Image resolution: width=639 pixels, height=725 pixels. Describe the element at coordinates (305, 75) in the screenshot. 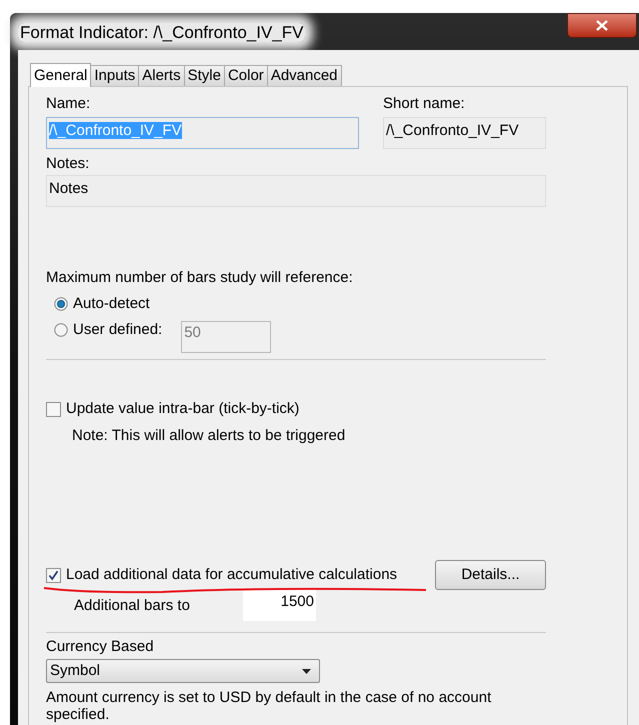

I see `tab: Advanced` at that location.